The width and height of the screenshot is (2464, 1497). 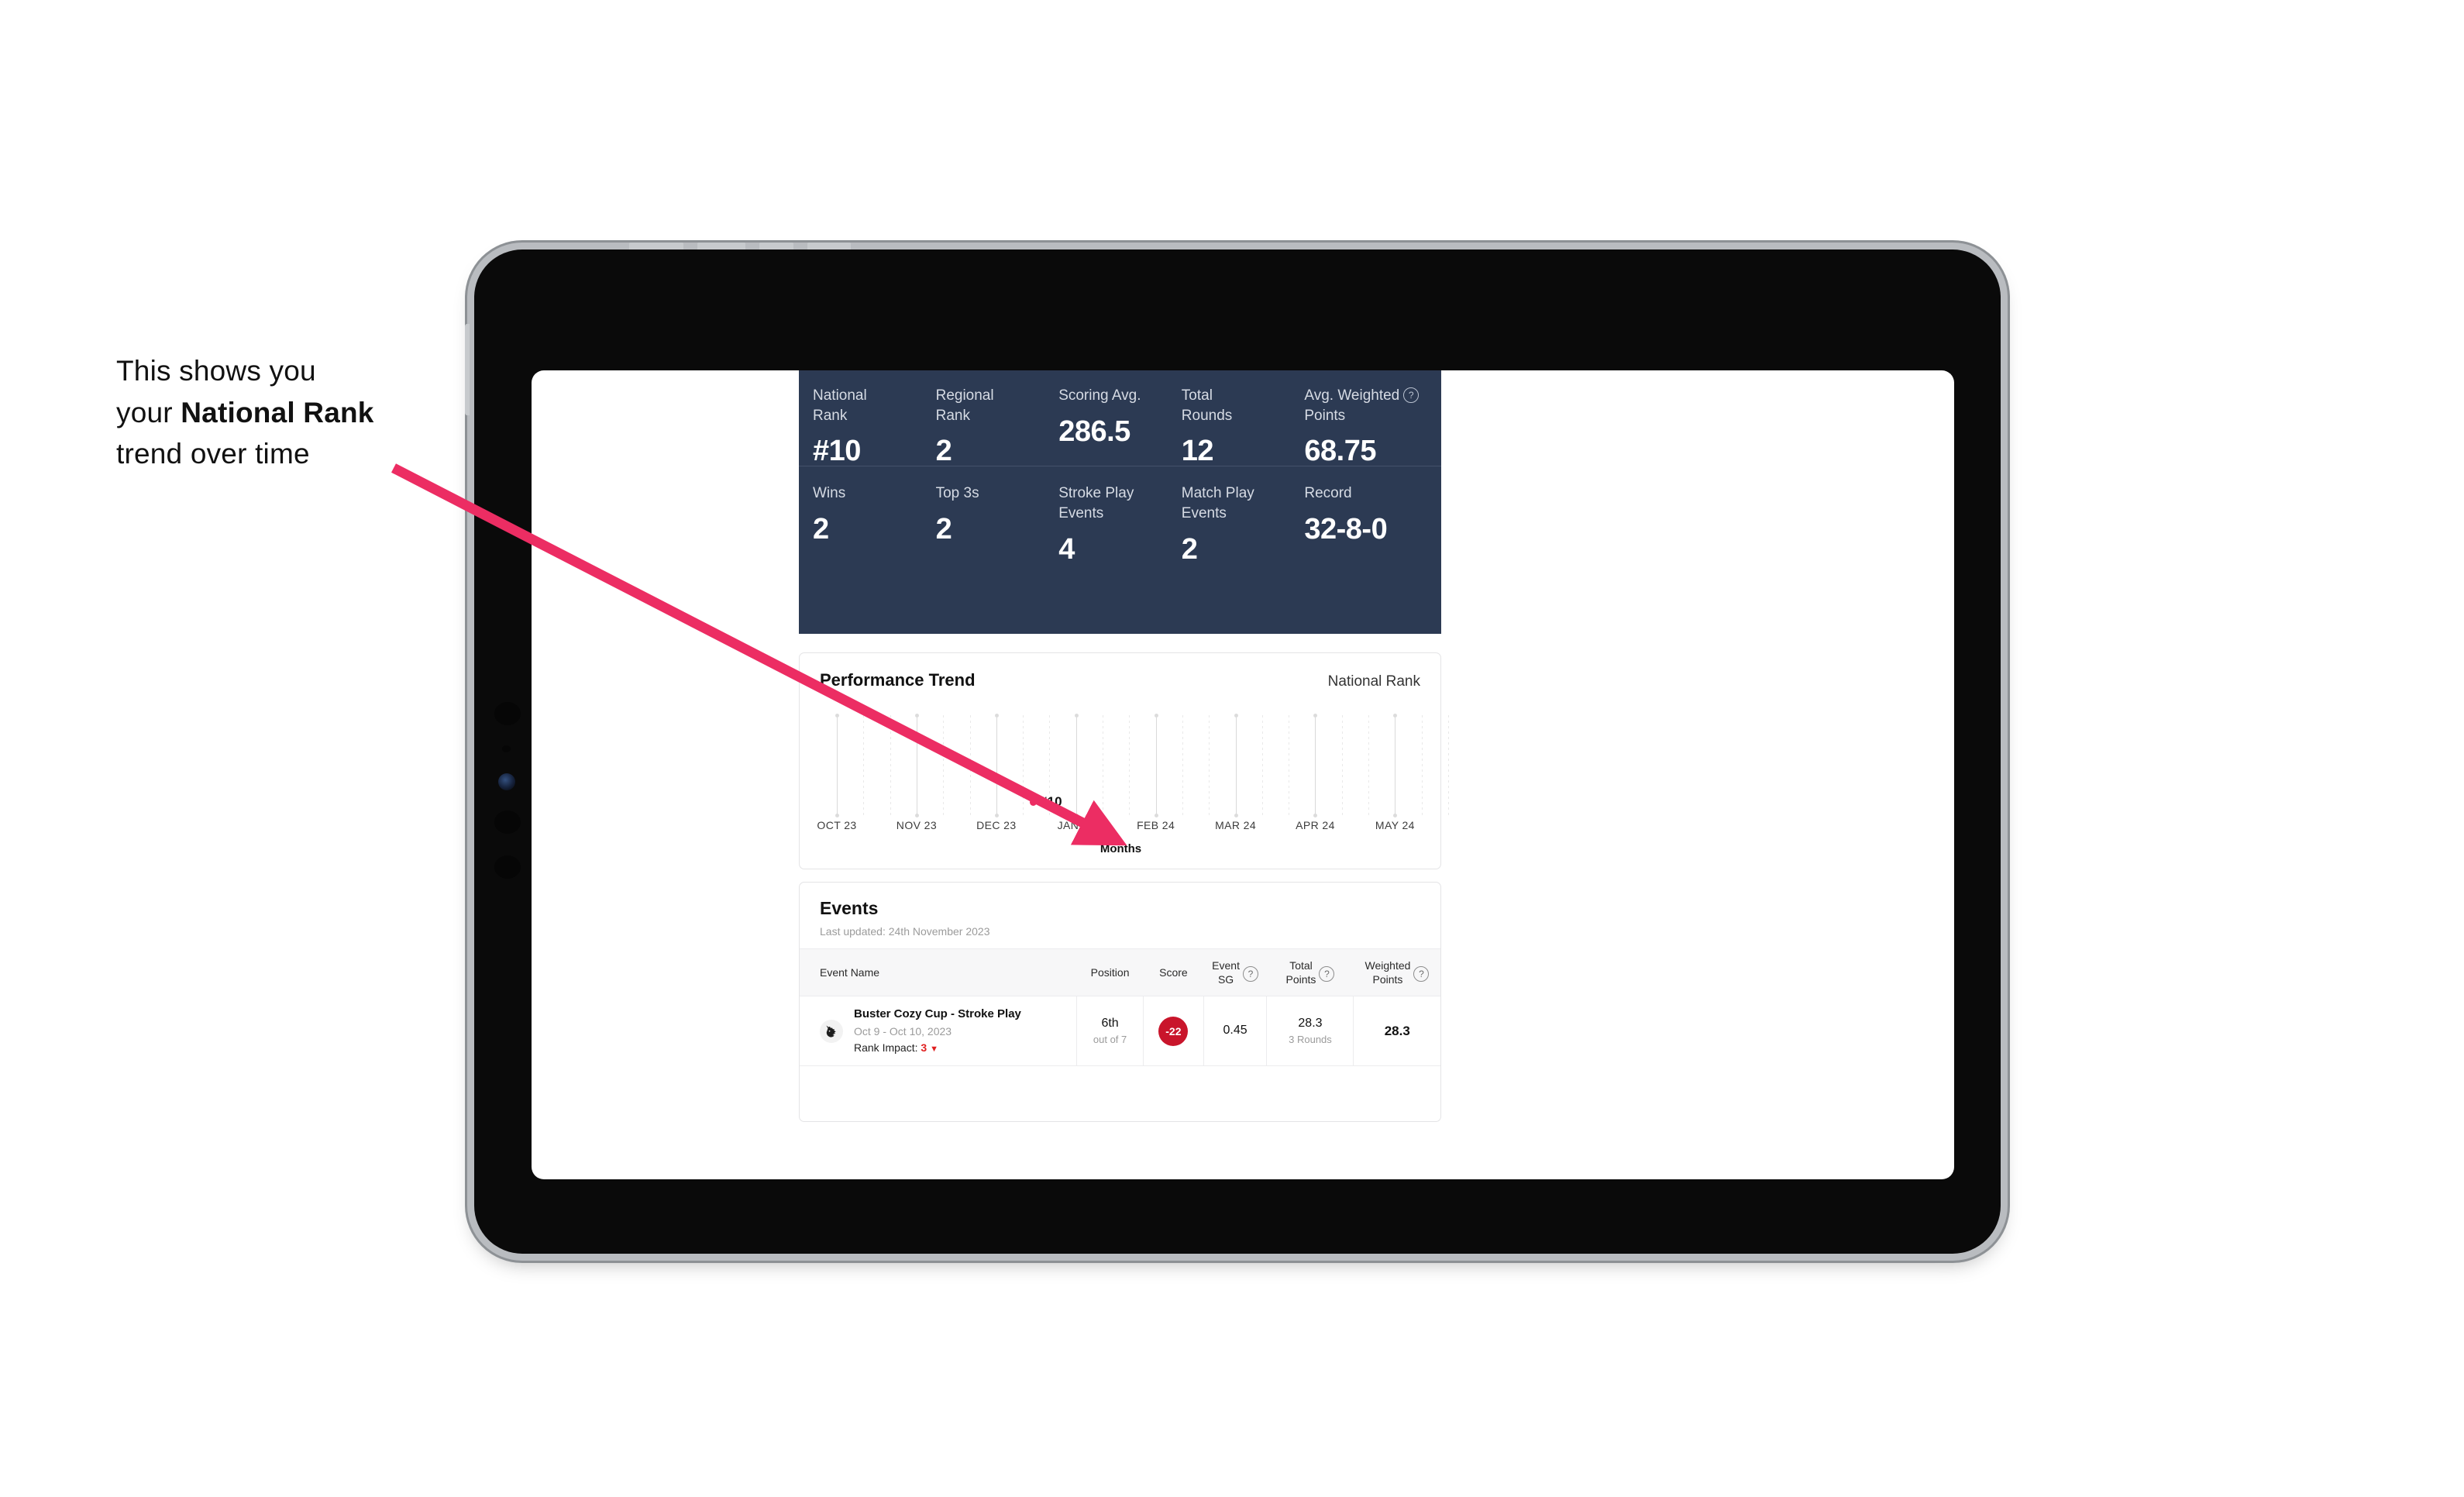 What do you see at coordinates (1051, 802) in the screenshot?
I see `chart-datapoint-label: #10` at bounding box center [1051, 802].